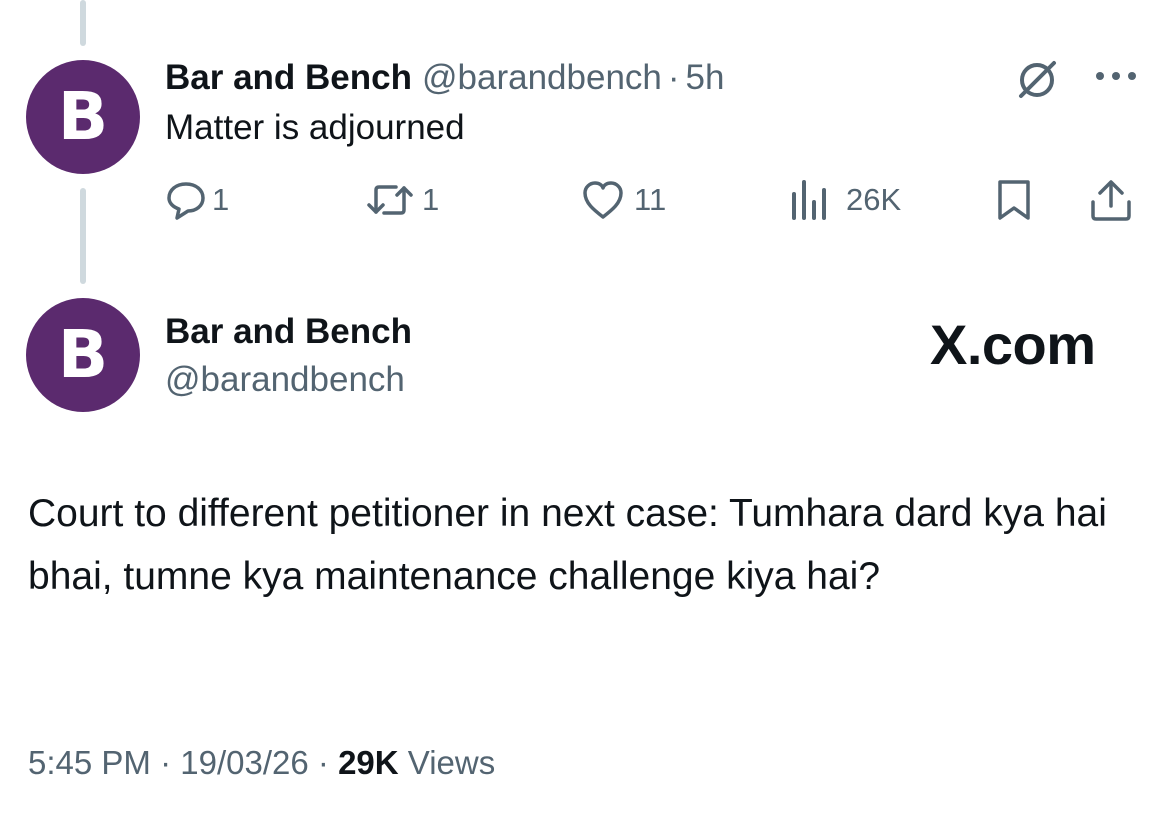  Describe the element at coordinates (83, 23) in the screenshot. I see `thread-line-top` at that location.